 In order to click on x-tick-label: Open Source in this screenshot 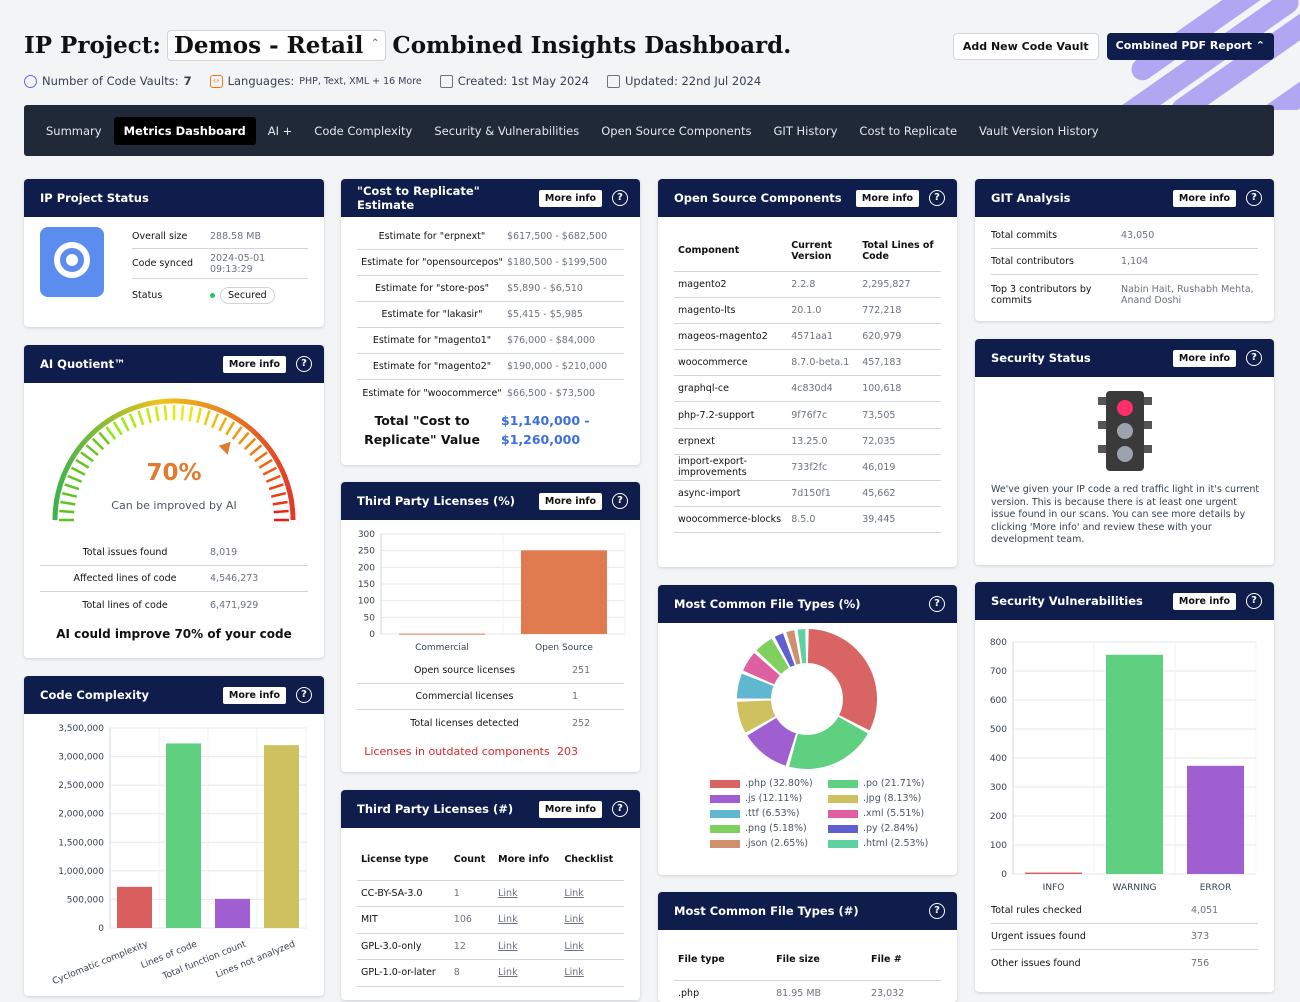, I will do `click(564, 648)`.